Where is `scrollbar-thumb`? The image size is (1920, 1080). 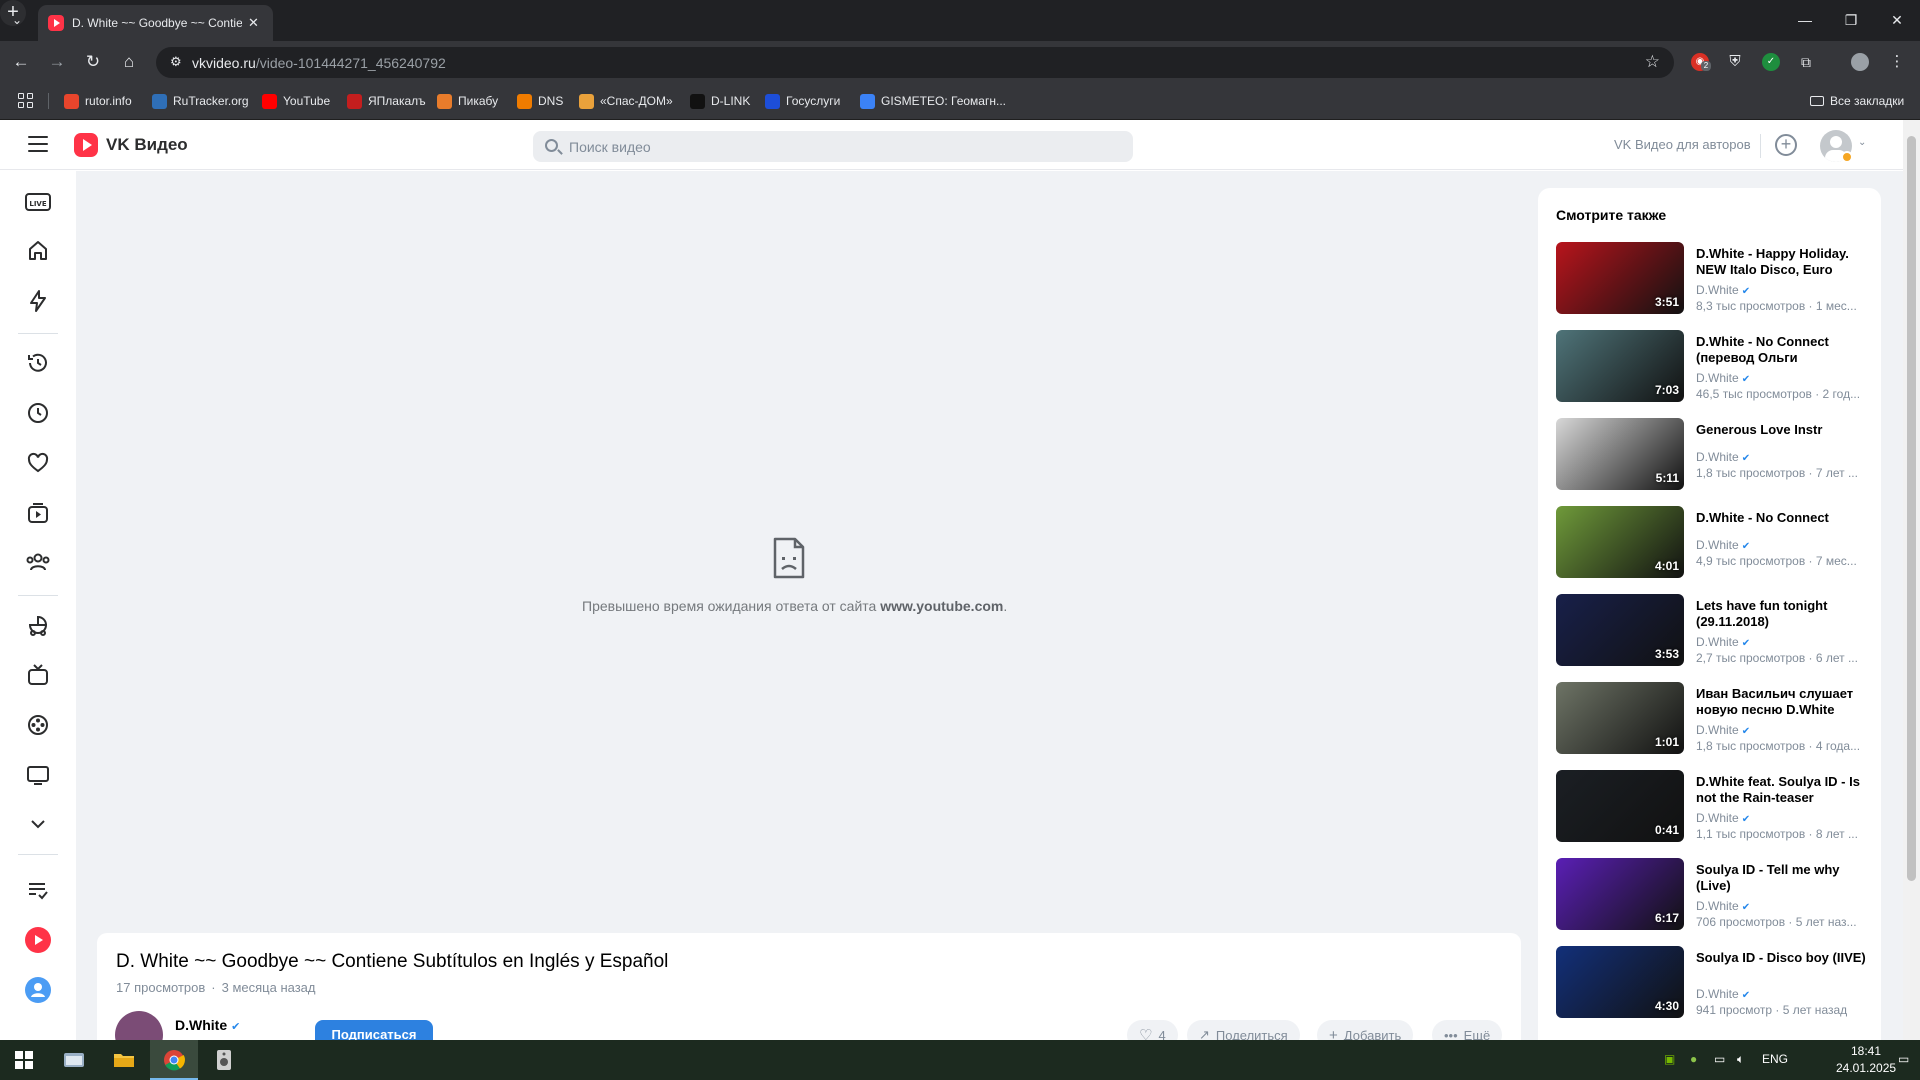
scrollbar-thumb is located at coordinates (1911, 508).